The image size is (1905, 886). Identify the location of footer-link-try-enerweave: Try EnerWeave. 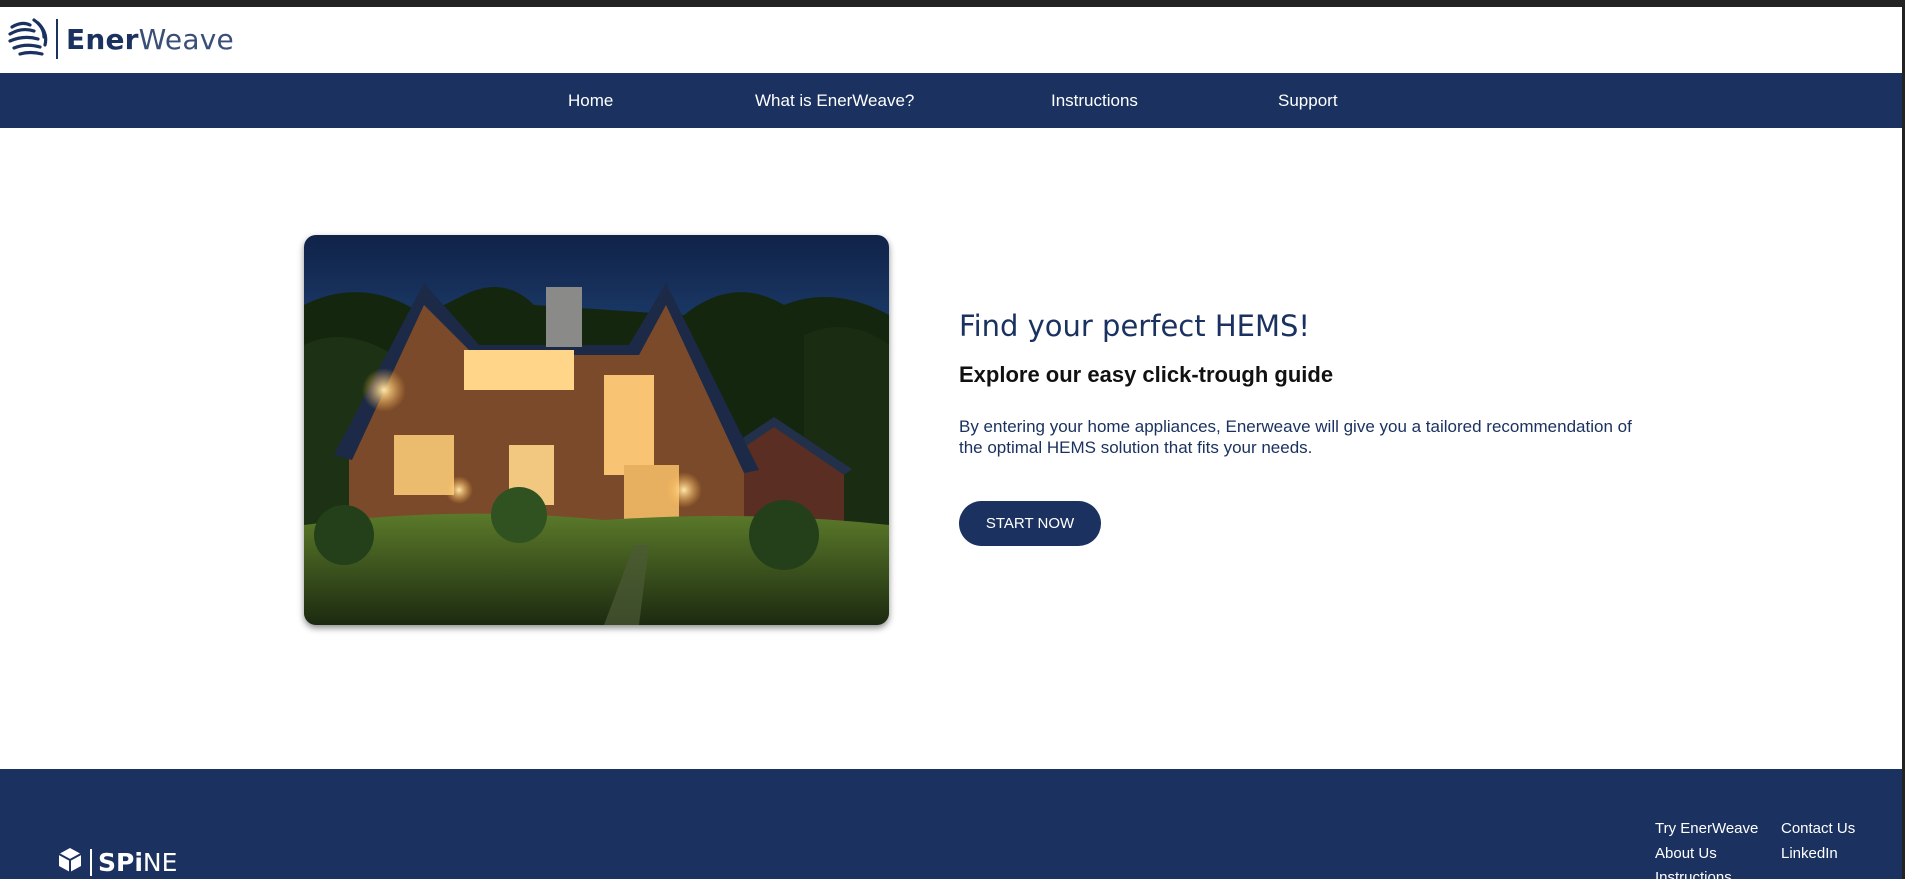
(1706, 828).